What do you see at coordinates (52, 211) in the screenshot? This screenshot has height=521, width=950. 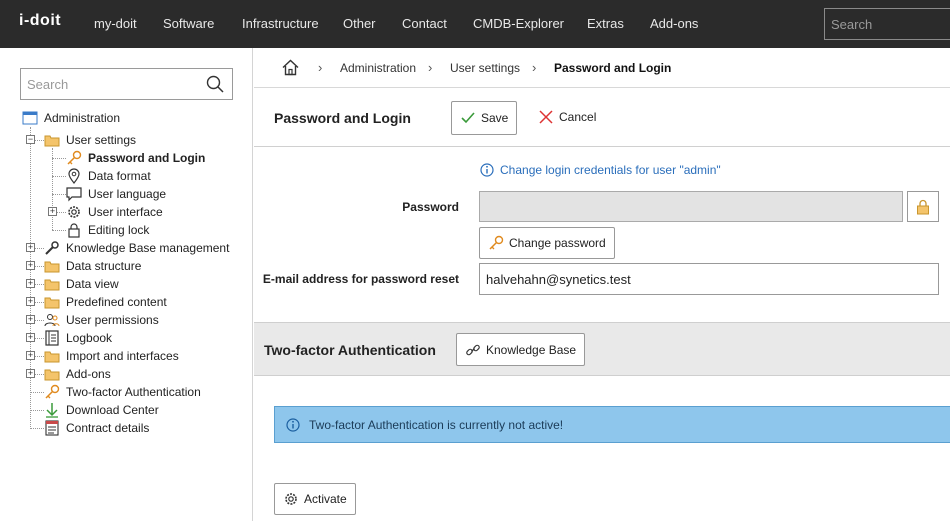 I see `expand-user-interface: +` at bounding box center [52, 211].